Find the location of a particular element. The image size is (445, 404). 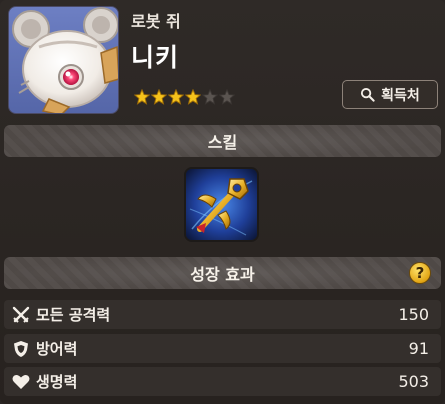

stat-row-health: 생명력 503 is located at coordinates (222, 381).